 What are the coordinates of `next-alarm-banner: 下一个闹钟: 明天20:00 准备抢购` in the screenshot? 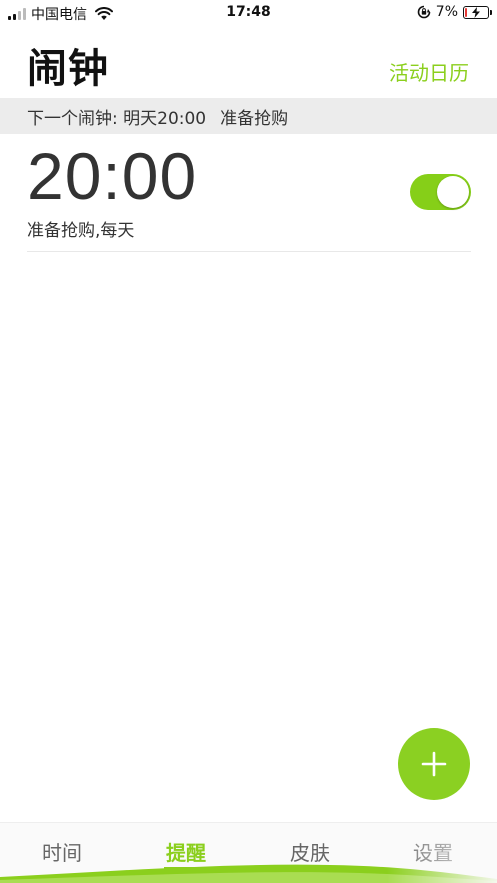 It's located at (248, 116).